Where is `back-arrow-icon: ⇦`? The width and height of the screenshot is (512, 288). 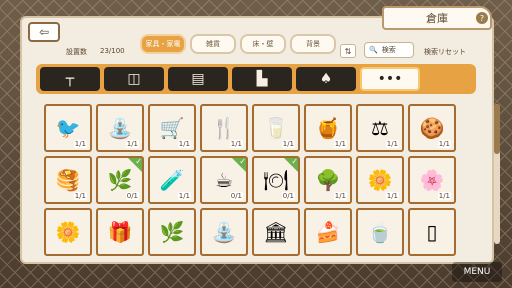 back-arrow-icon: ⇦ is located at coordinates (44, 32).